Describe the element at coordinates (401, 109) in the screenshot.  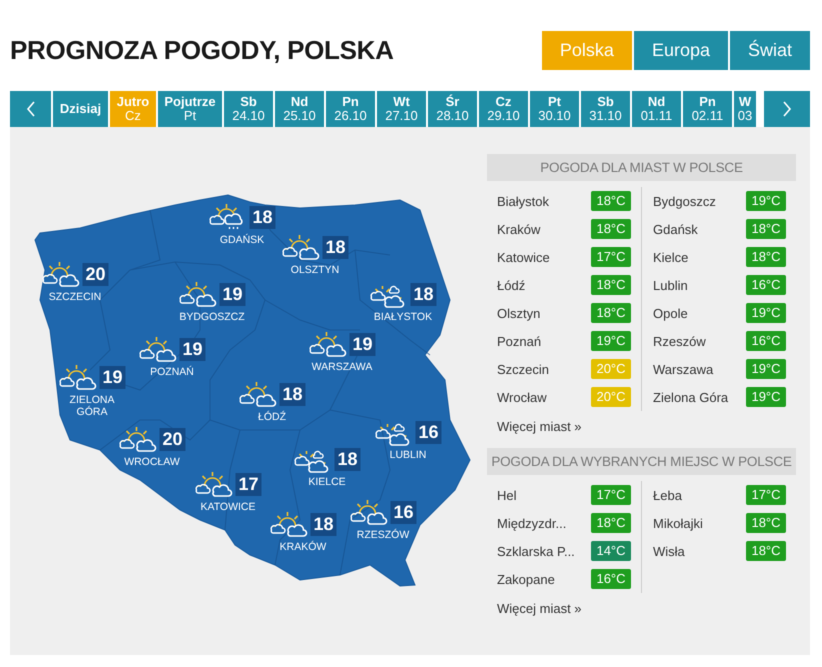
I see `day-tab: Wt 27.10` at that location.